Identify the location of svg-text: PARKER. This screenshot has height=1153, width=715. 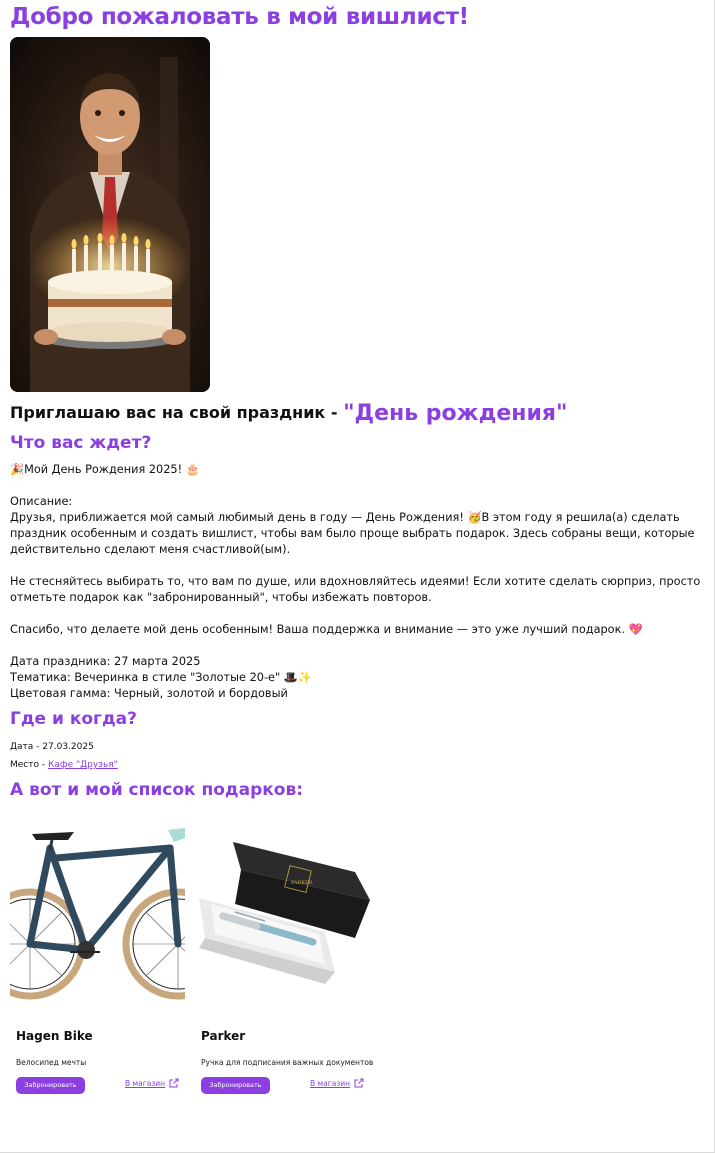
(302, 883).